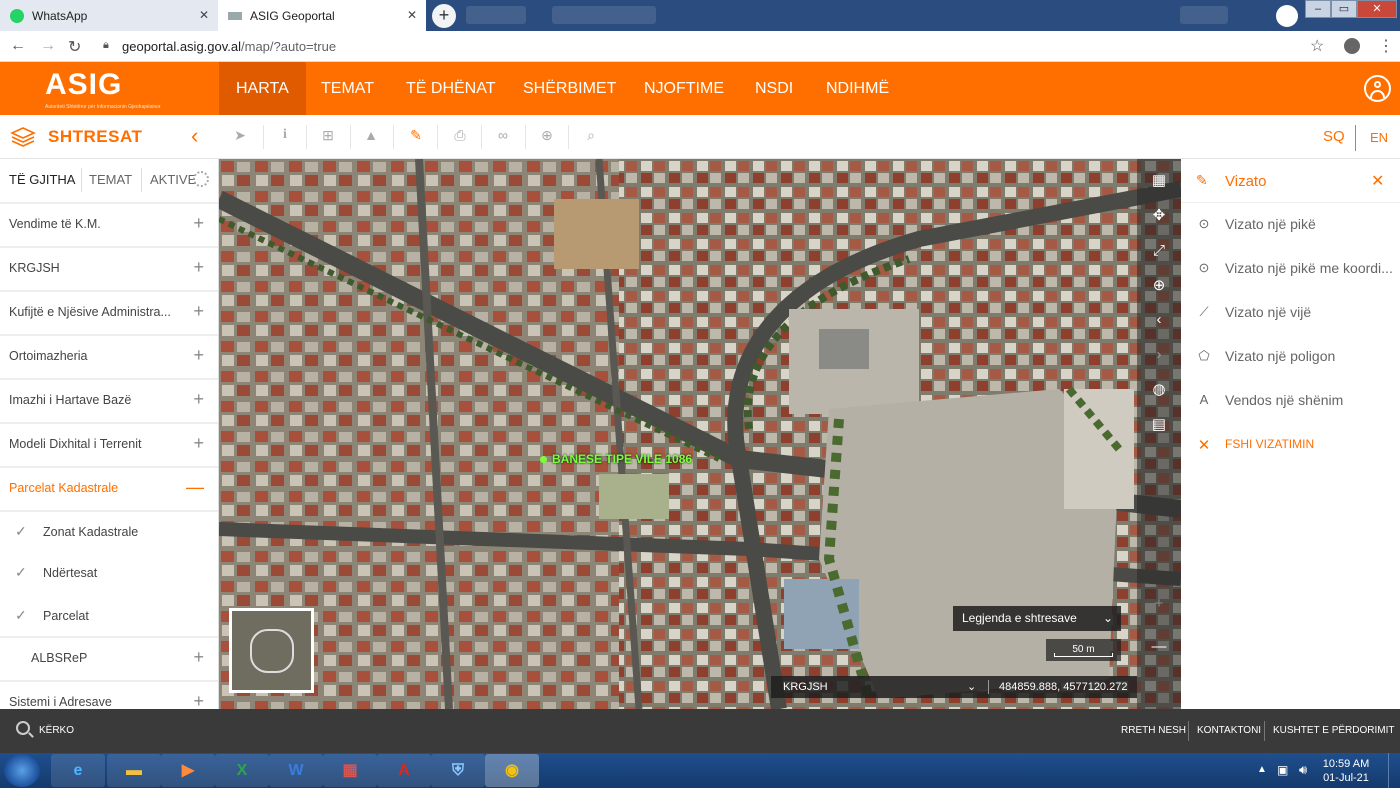  What do you see at coordinates (1159, 251) in the screenshot?
I see `fullscreen-icon: ⤢` at bounding box center [1159, 251].